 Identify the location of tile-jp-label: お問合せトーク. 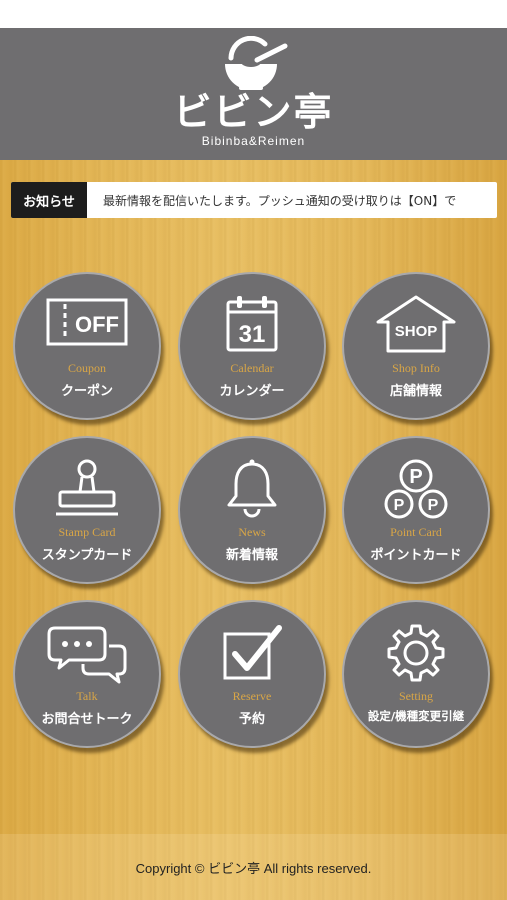
(87, 719).